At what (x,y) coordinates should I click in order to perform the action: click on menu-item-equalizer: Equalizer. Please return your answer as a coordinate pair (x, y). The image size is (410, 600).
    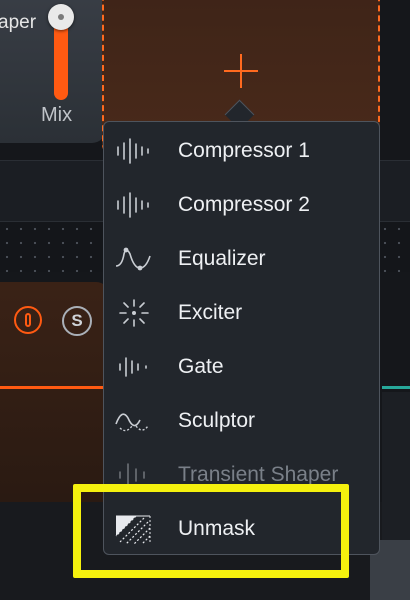
    Looking at the image, I should click on (241, 259).